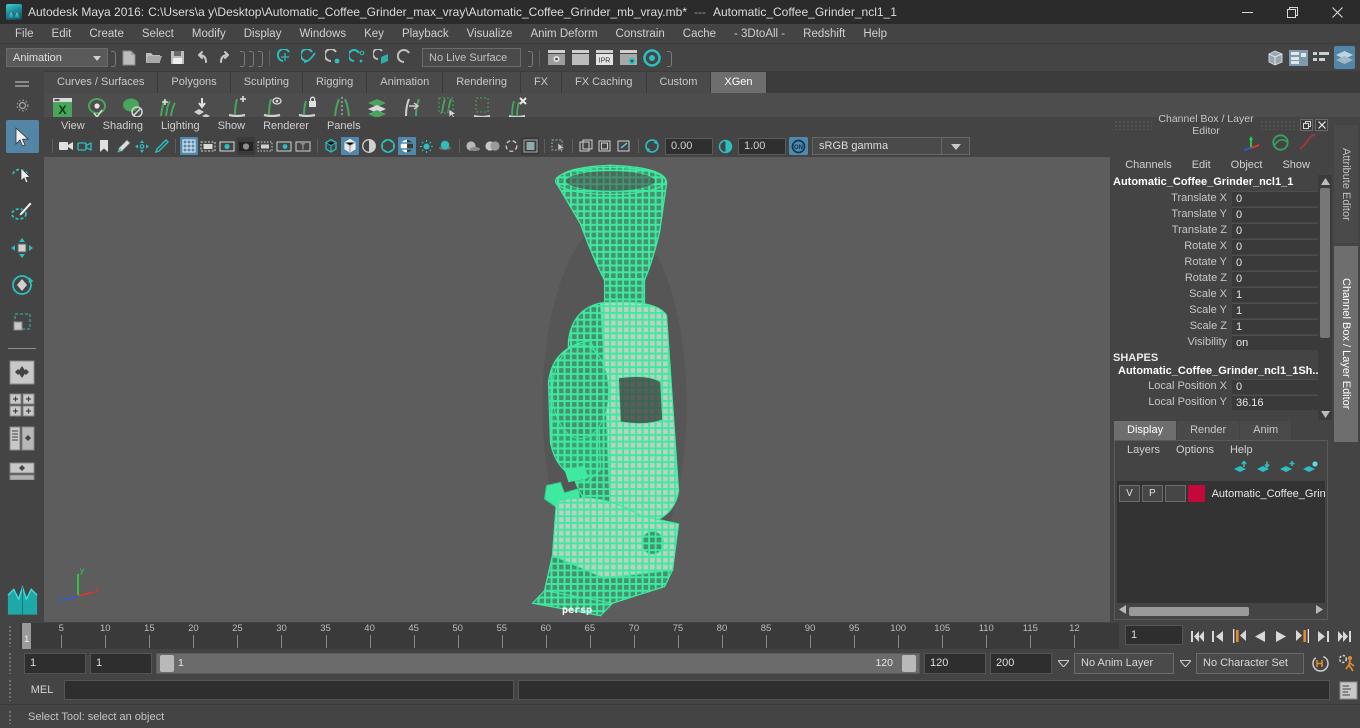  I want to click on view-grid-icon, so click(605, 146).